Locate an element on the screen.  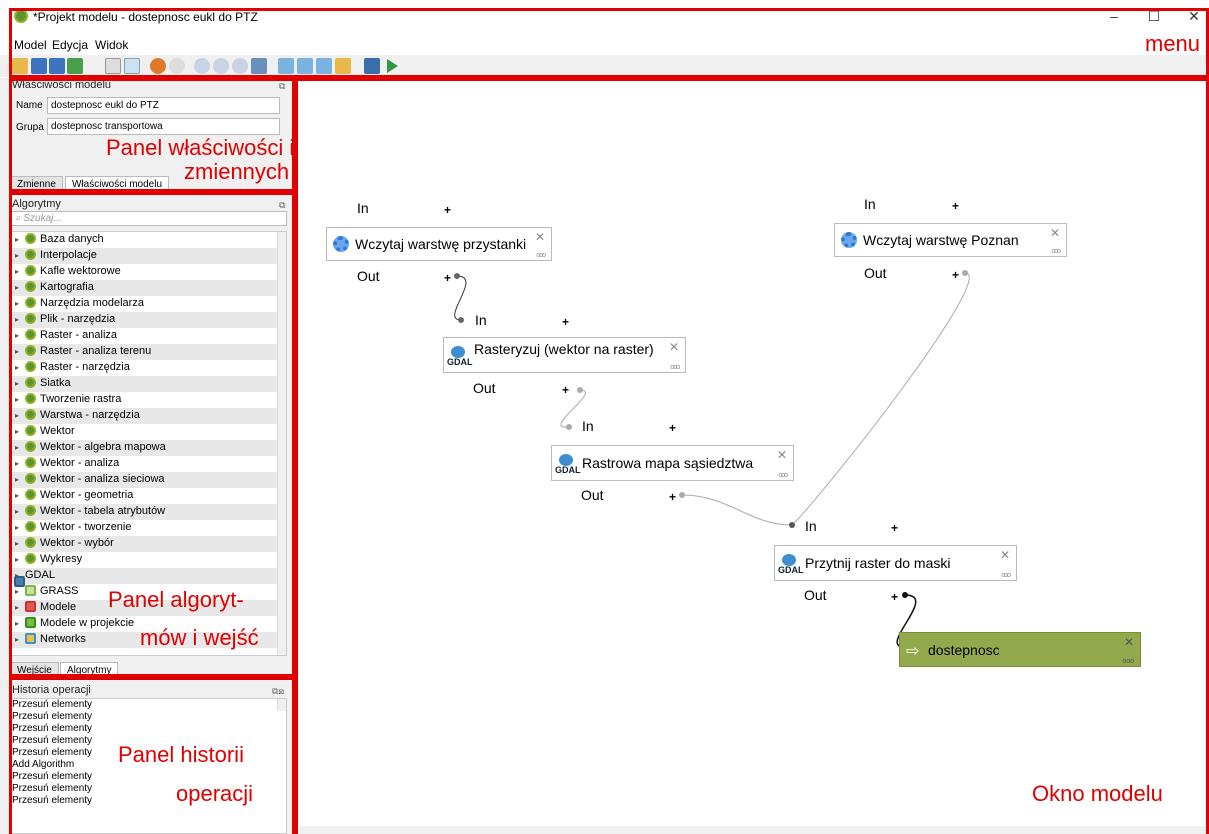
annotation-menu: menu is located at coordinates (1173, 43).